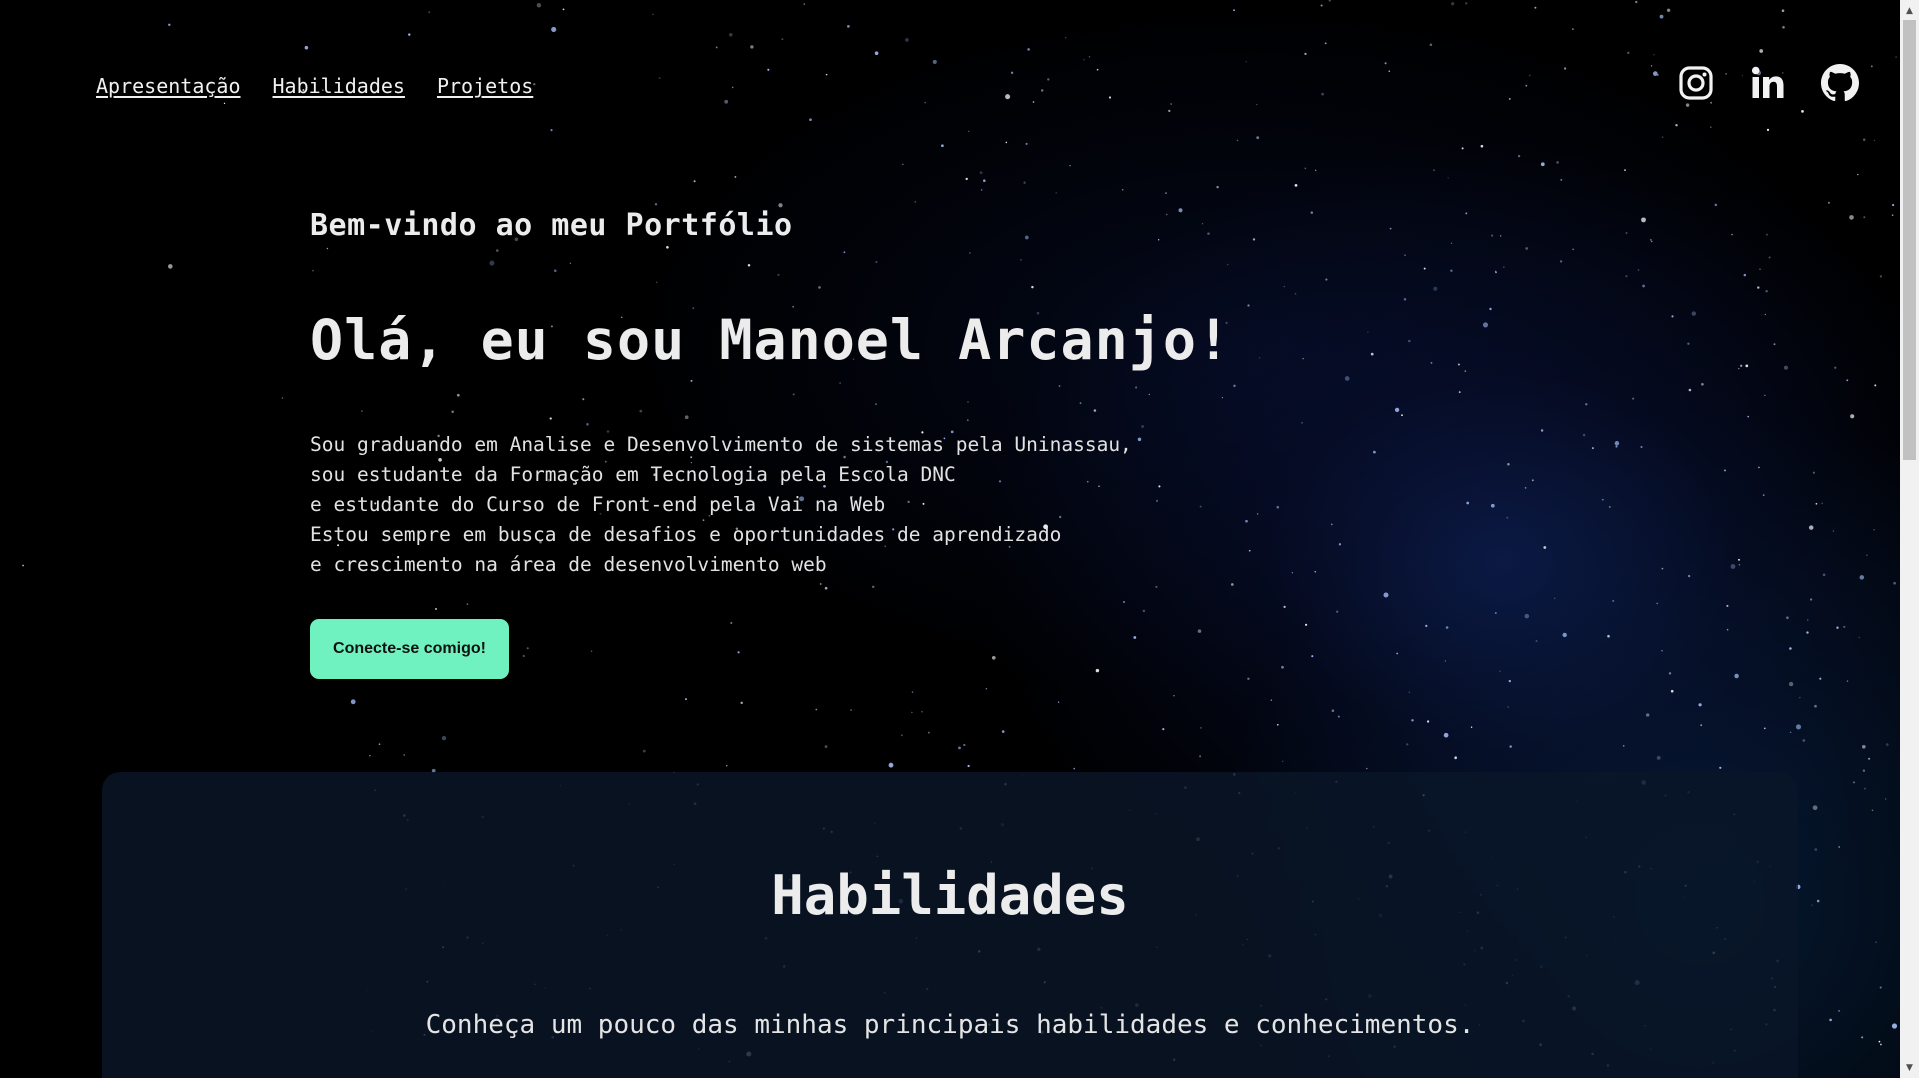 Image resolution: width=1919 pixels, height=1078 pixels. I want to click on nav-link-apresentacao: Apresentação, so click(168, 86).